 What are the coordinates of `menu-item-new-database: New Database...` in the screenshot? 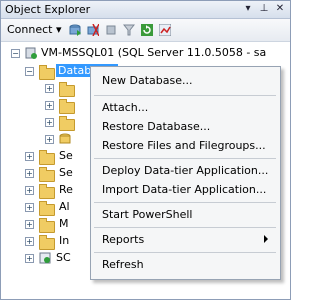 It's located at (185, 81).